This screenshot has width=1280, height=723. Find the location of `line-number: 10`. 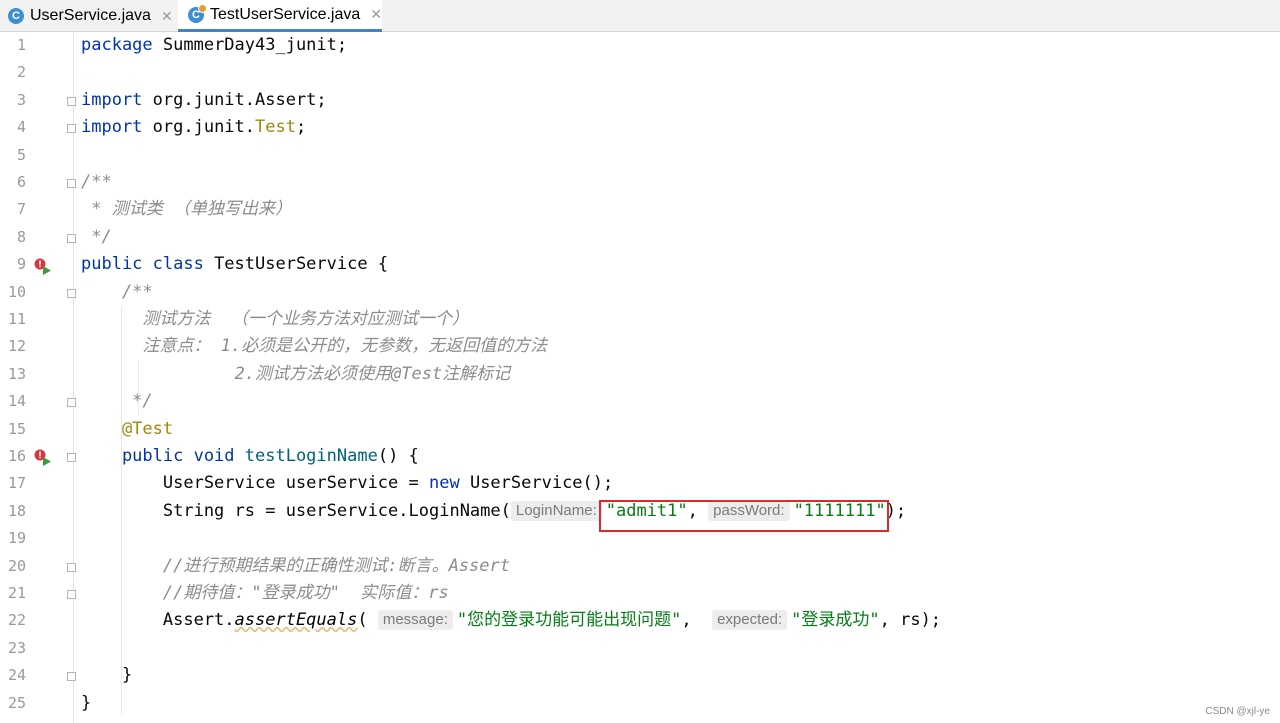

line-number: 10 is located at coordinates (13, 292).